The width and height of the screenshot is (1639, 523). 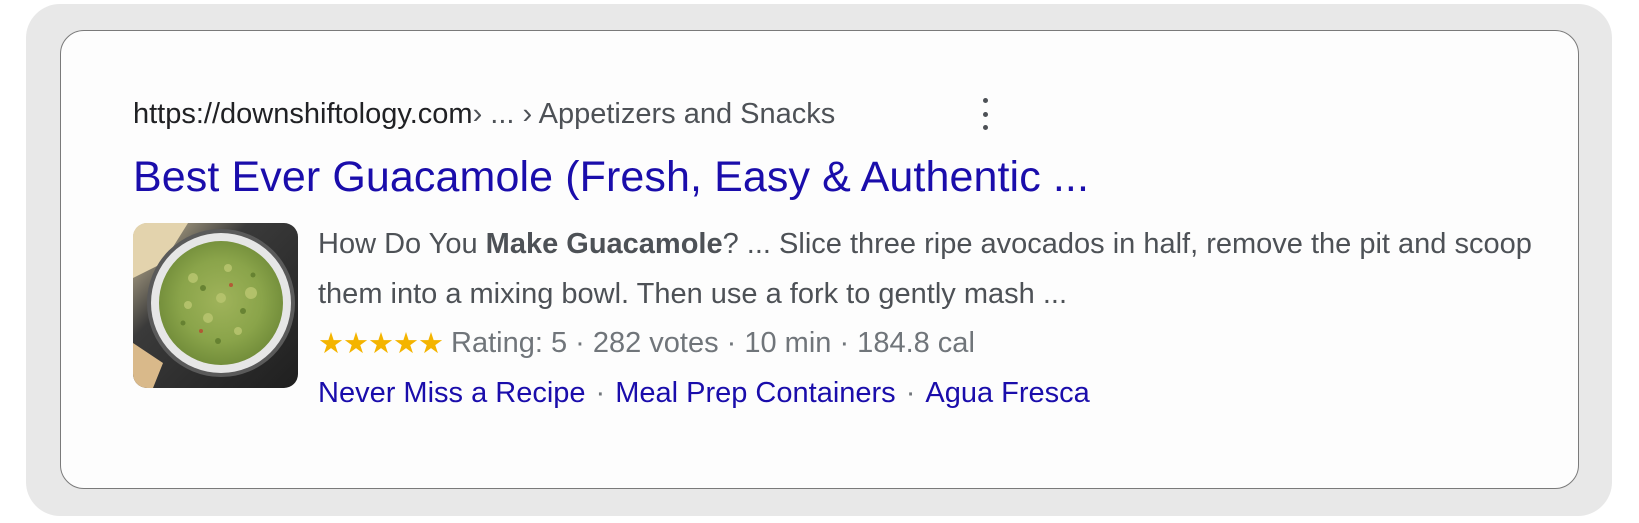 I want to click on sitelink-meal-prep-containers: Meal Prep Containers, so click(x=755, y=393).